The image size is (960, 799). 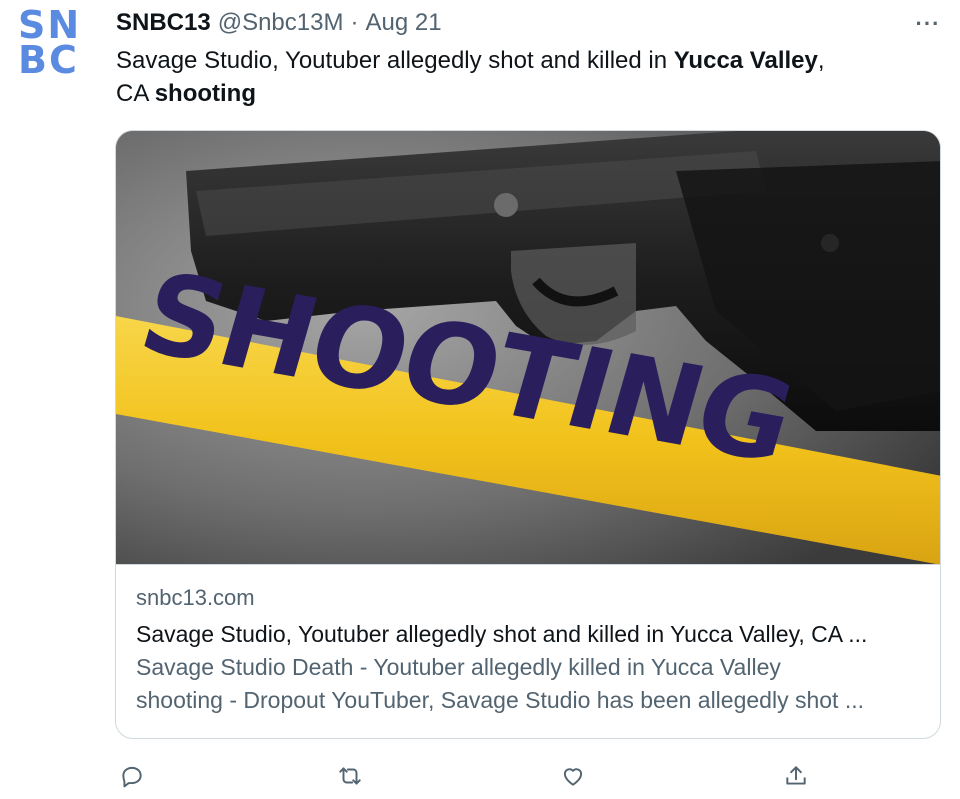 What do you see at coordinates (205, 93) in the screenshot?
I see `keyword-bold: shooting` at bounding box center [205, 93].